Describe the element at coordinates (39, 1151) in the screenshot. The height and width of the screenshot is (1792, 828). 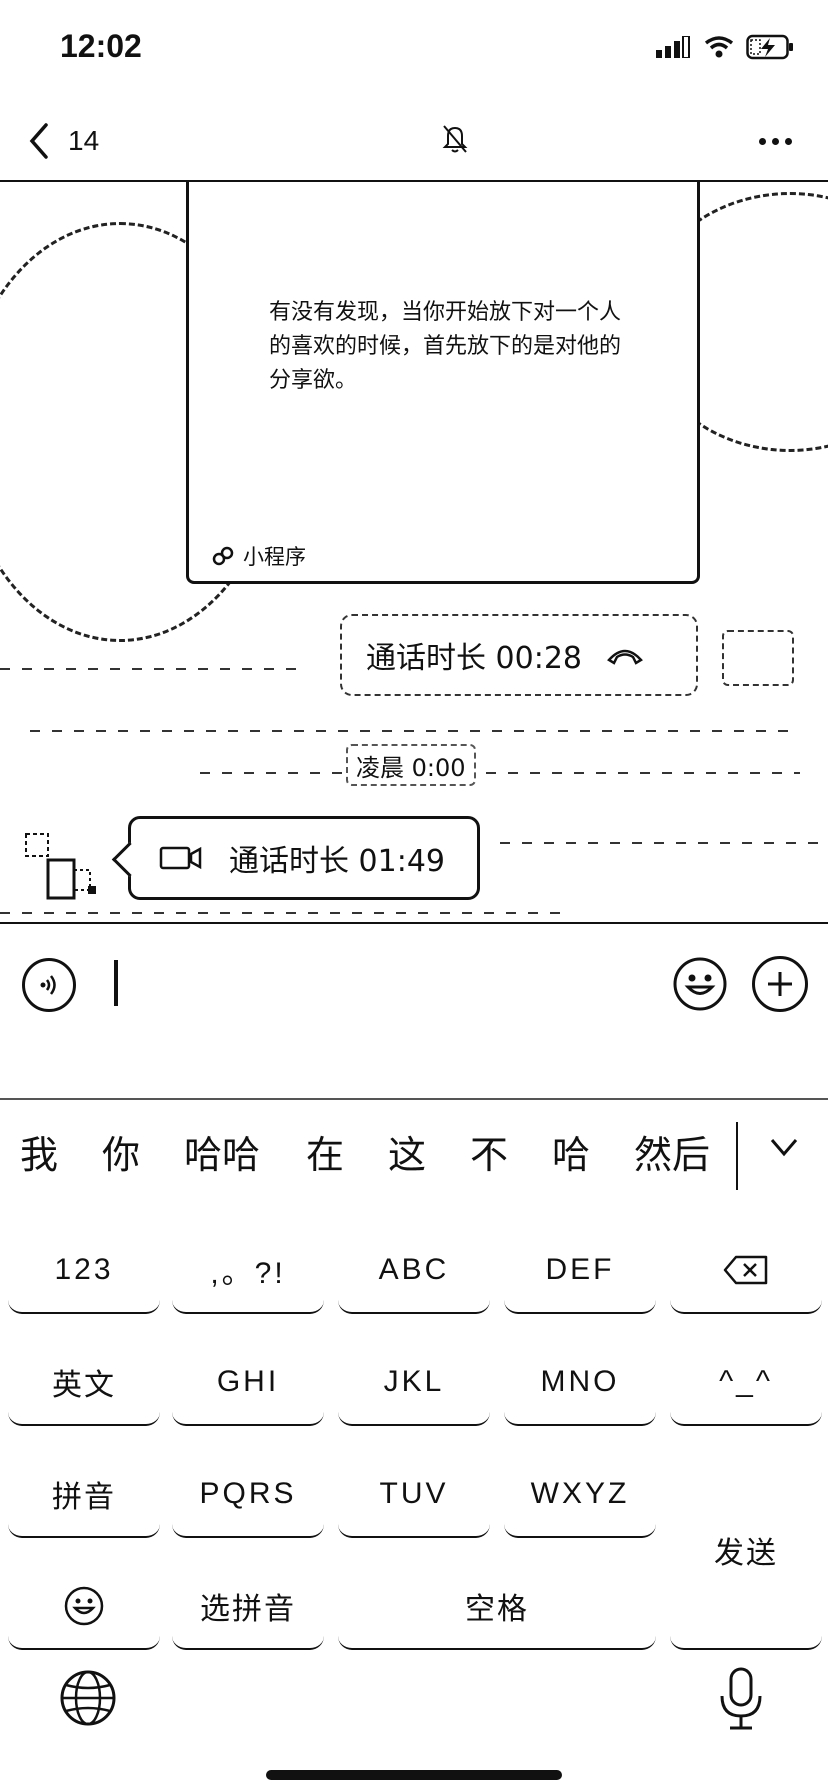
I see `candidate-word: 我` at that location.